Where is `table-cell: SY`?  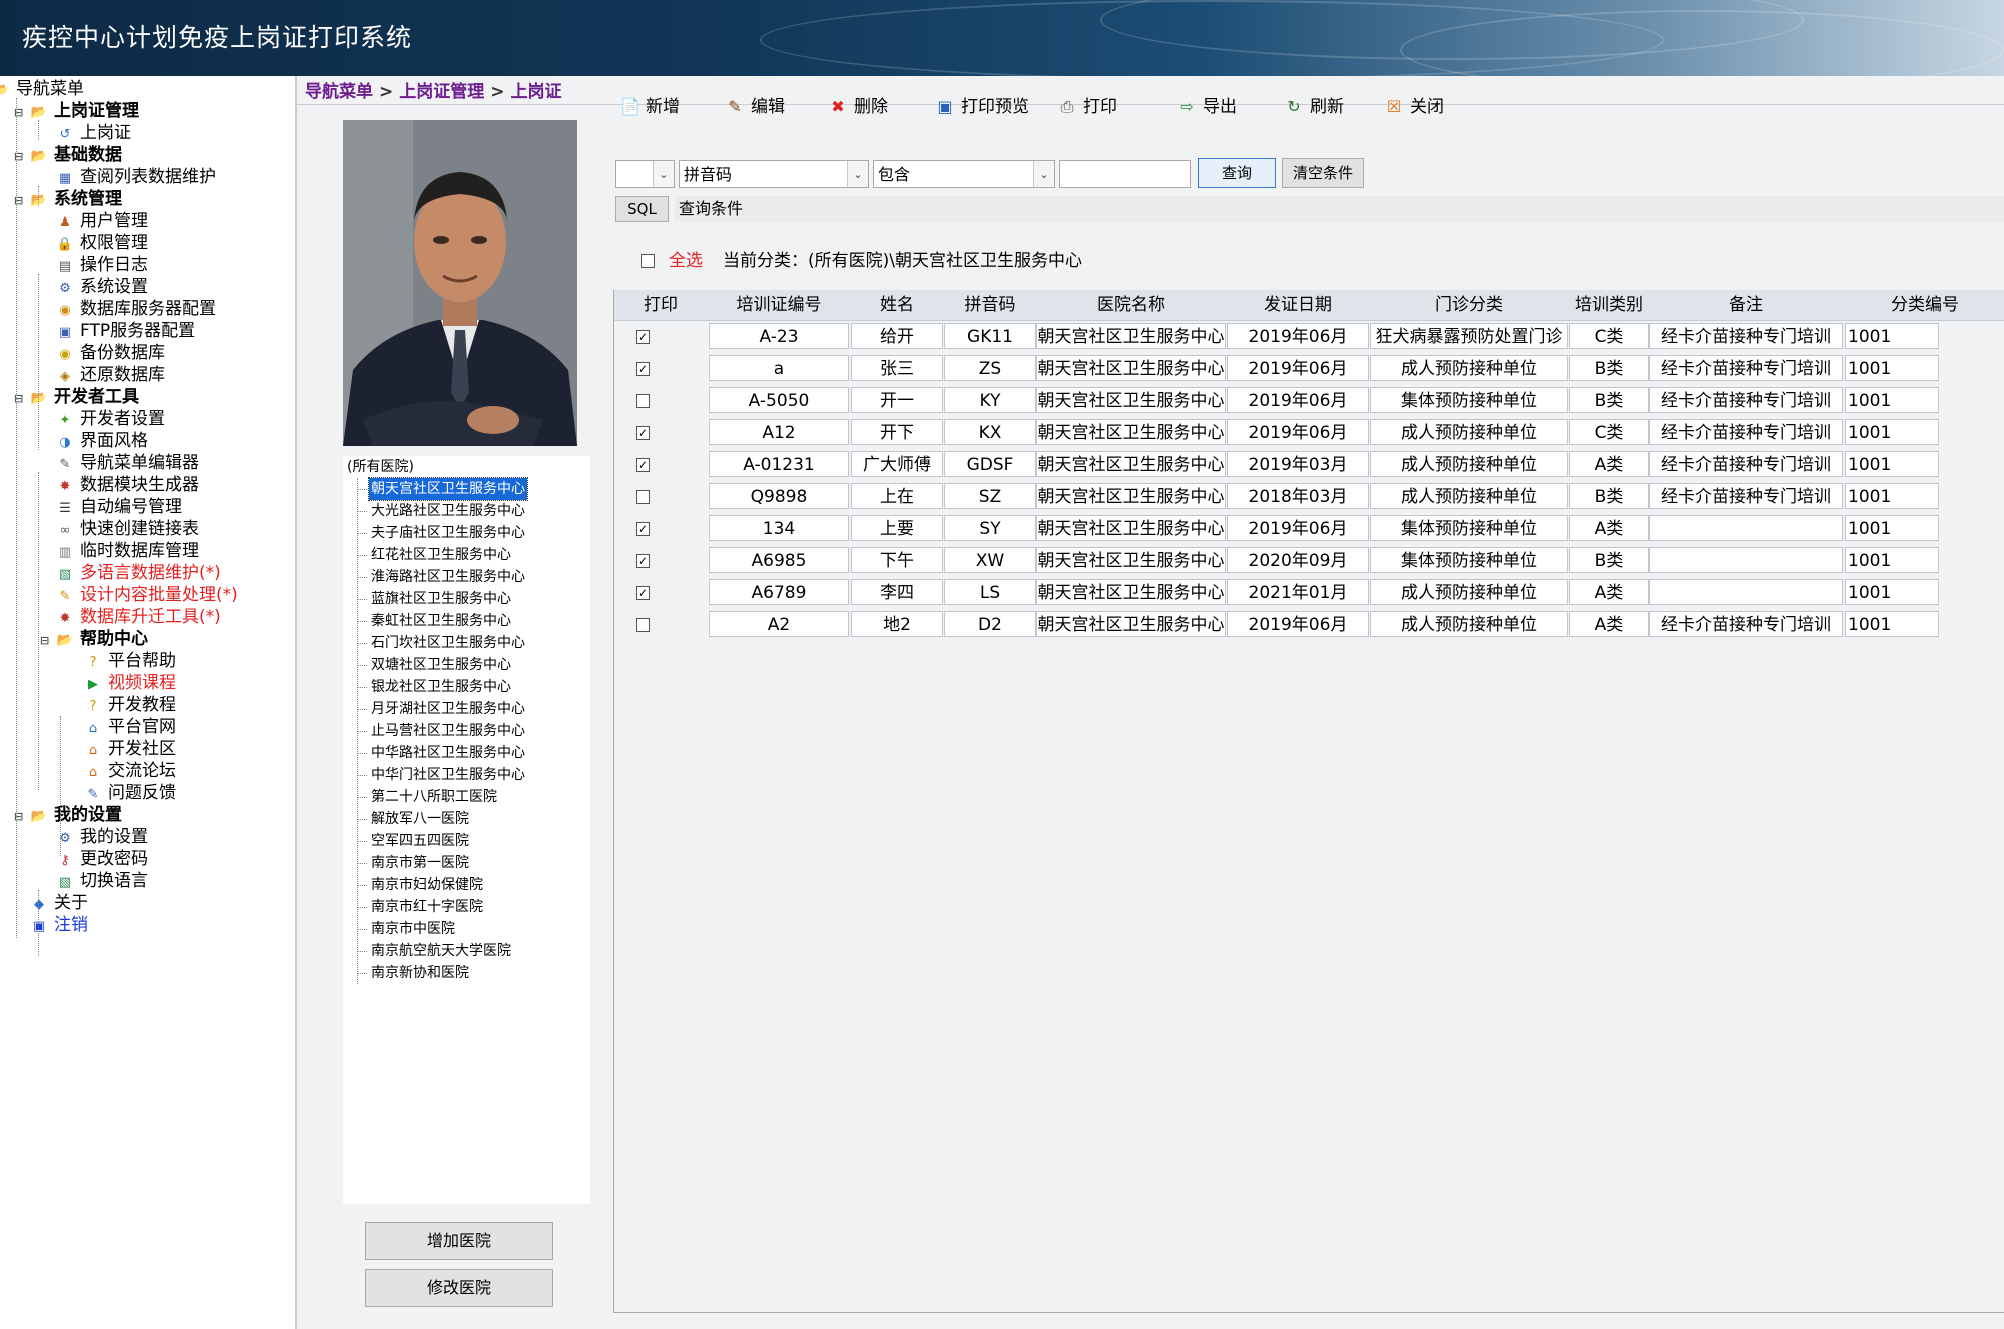 table-cell: SY is located at coordinates (990, 528).